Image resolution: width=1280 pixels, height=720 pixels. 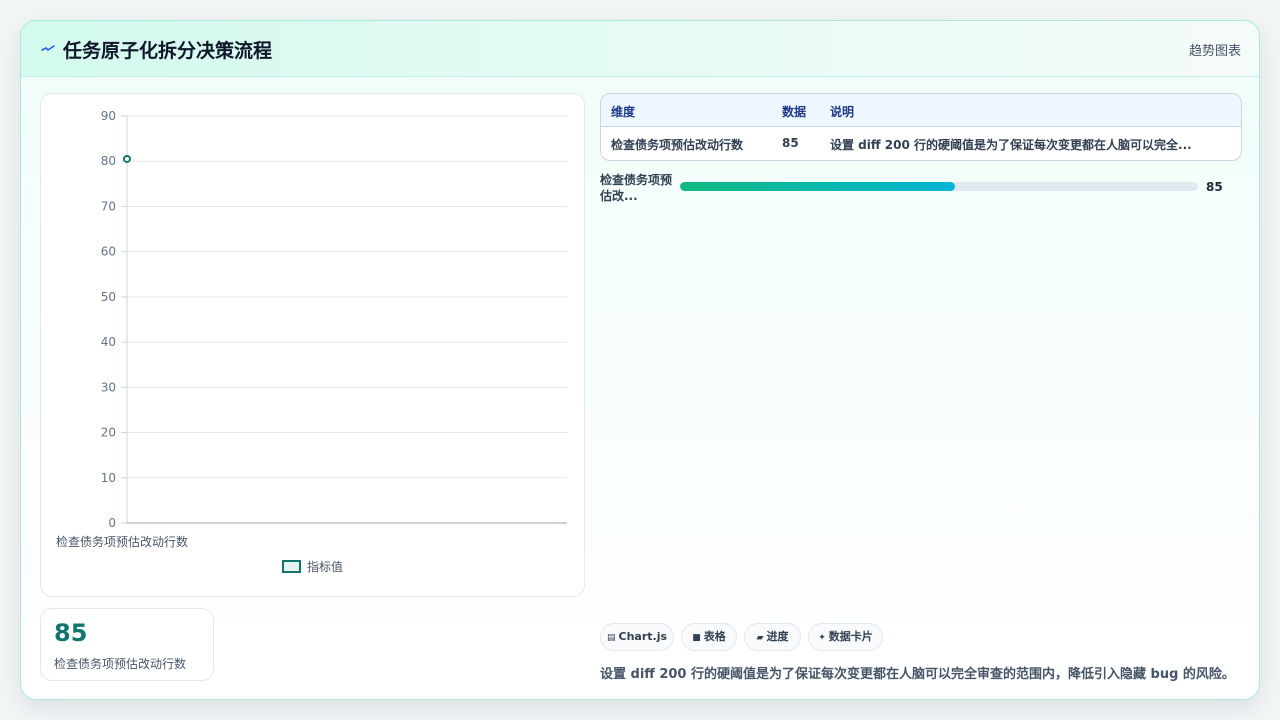 What do you see at coordinates (108, 342) in the screenshot?
I see `y-tick-label: 40` at bounding box center [108, 342].